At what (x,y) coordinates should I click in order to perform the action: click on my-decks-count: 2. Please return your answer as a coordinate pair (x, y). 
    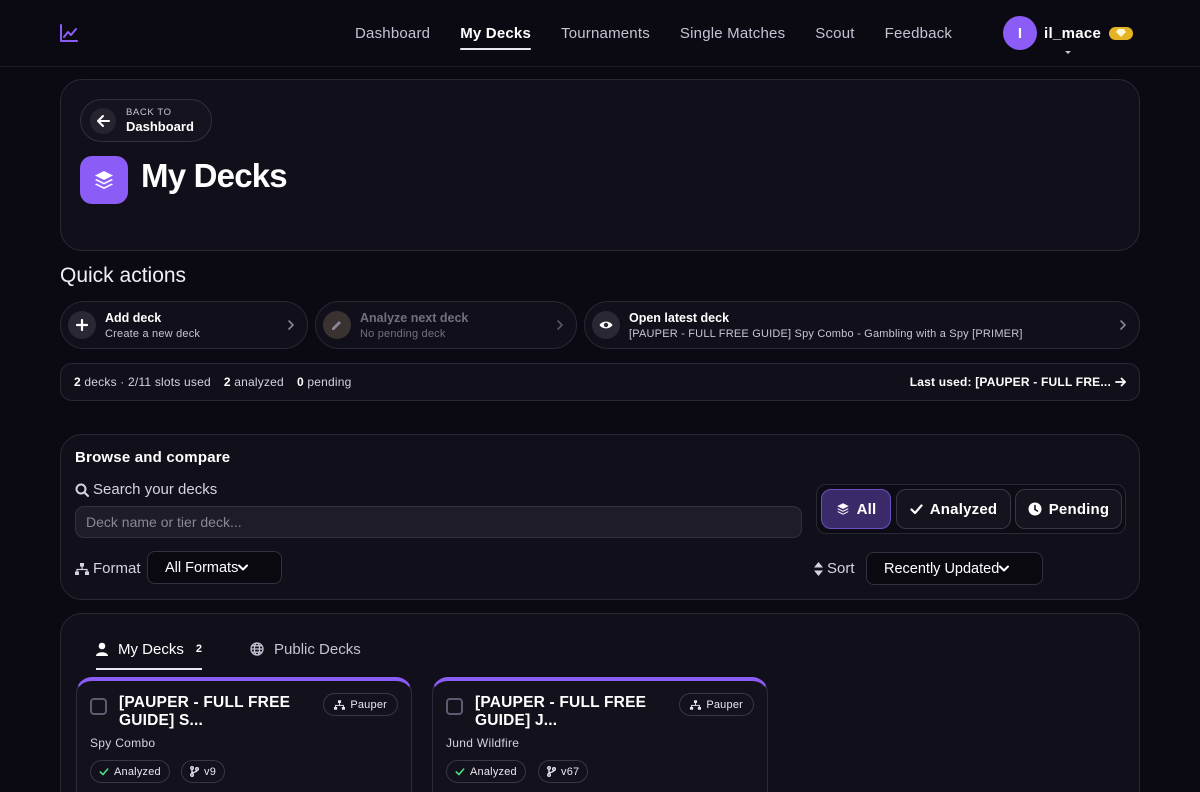
    Looking at the image, I should click on (198, 649).